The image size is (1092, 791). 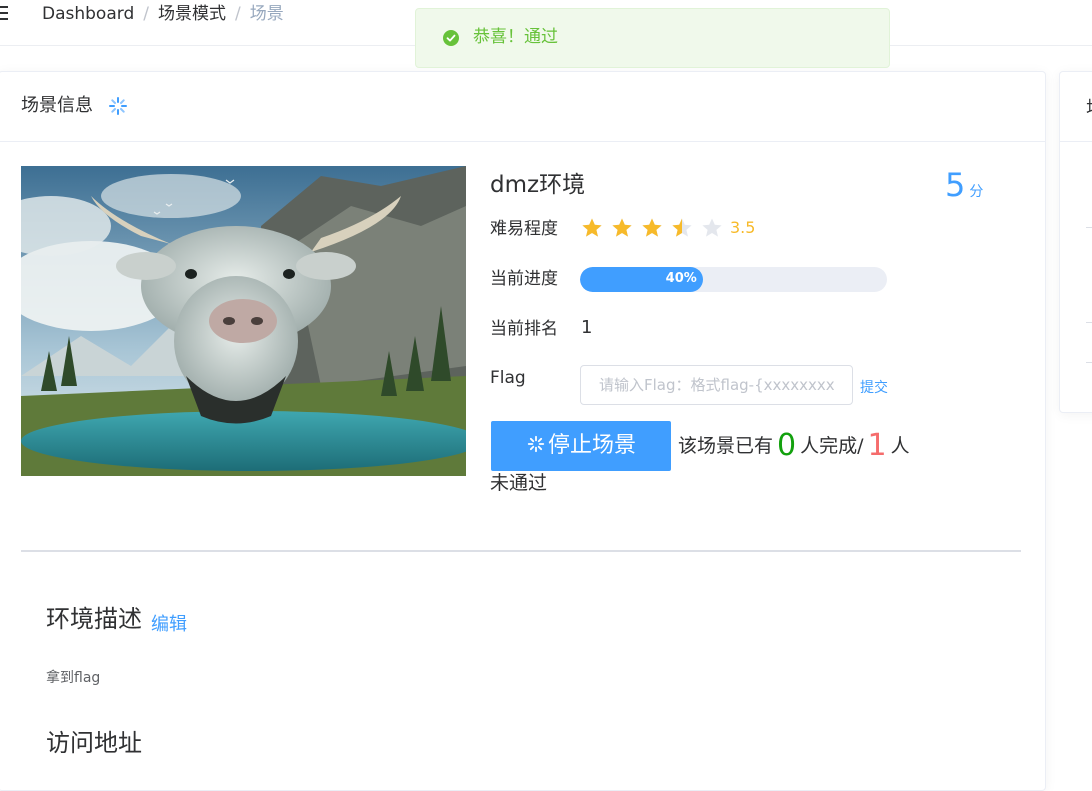 I want to click on difficulty-label: 难易程度, so click(x=524, y=229).